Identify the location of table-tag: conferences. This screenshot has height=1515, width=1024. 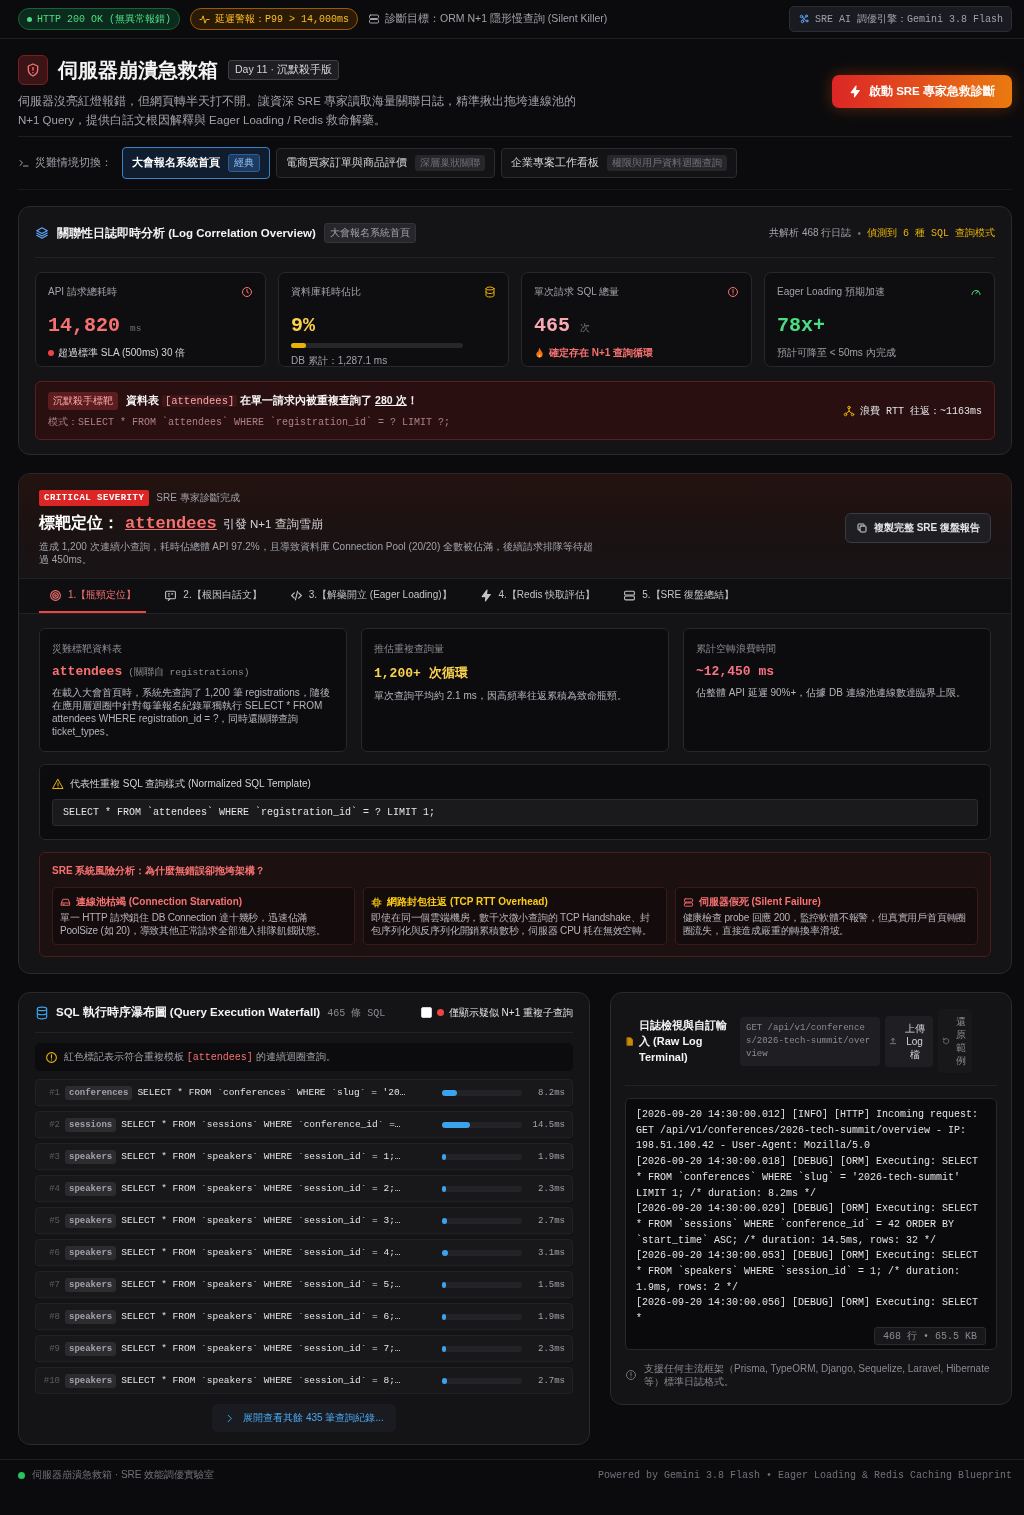
(99, 1092).